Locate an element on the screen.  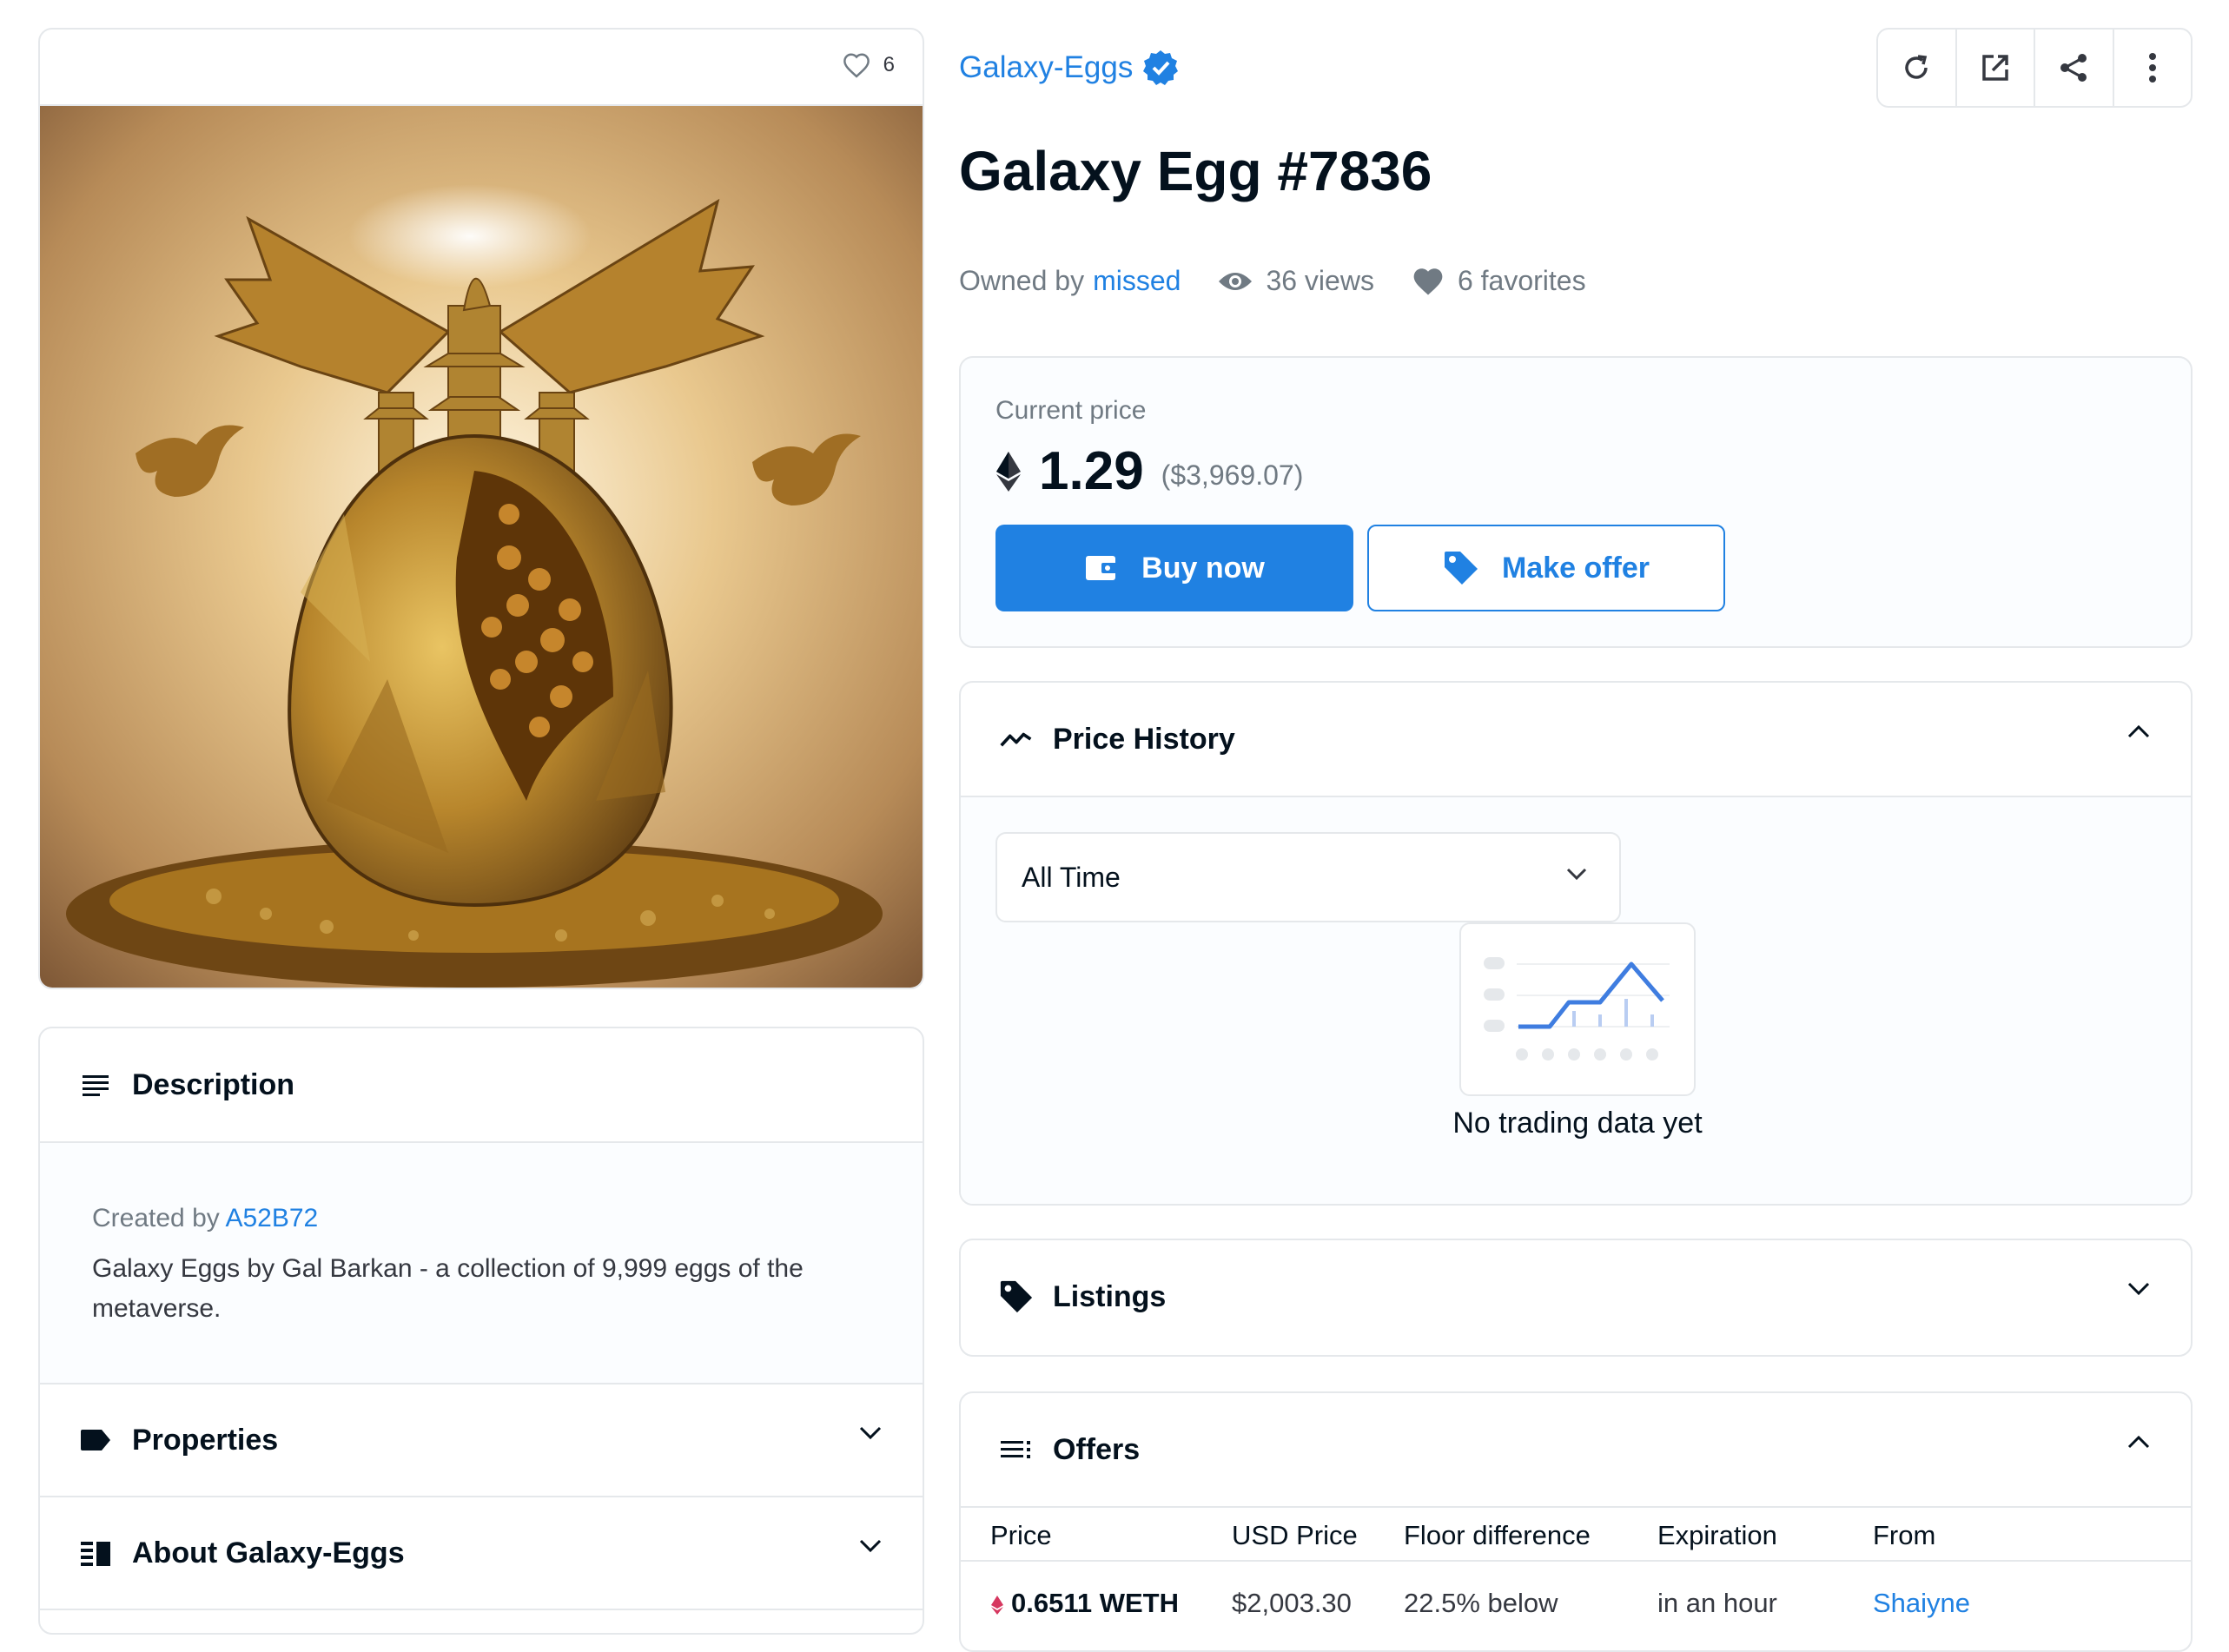
price-history-header: Price History is located at coordinates (1576, 739).